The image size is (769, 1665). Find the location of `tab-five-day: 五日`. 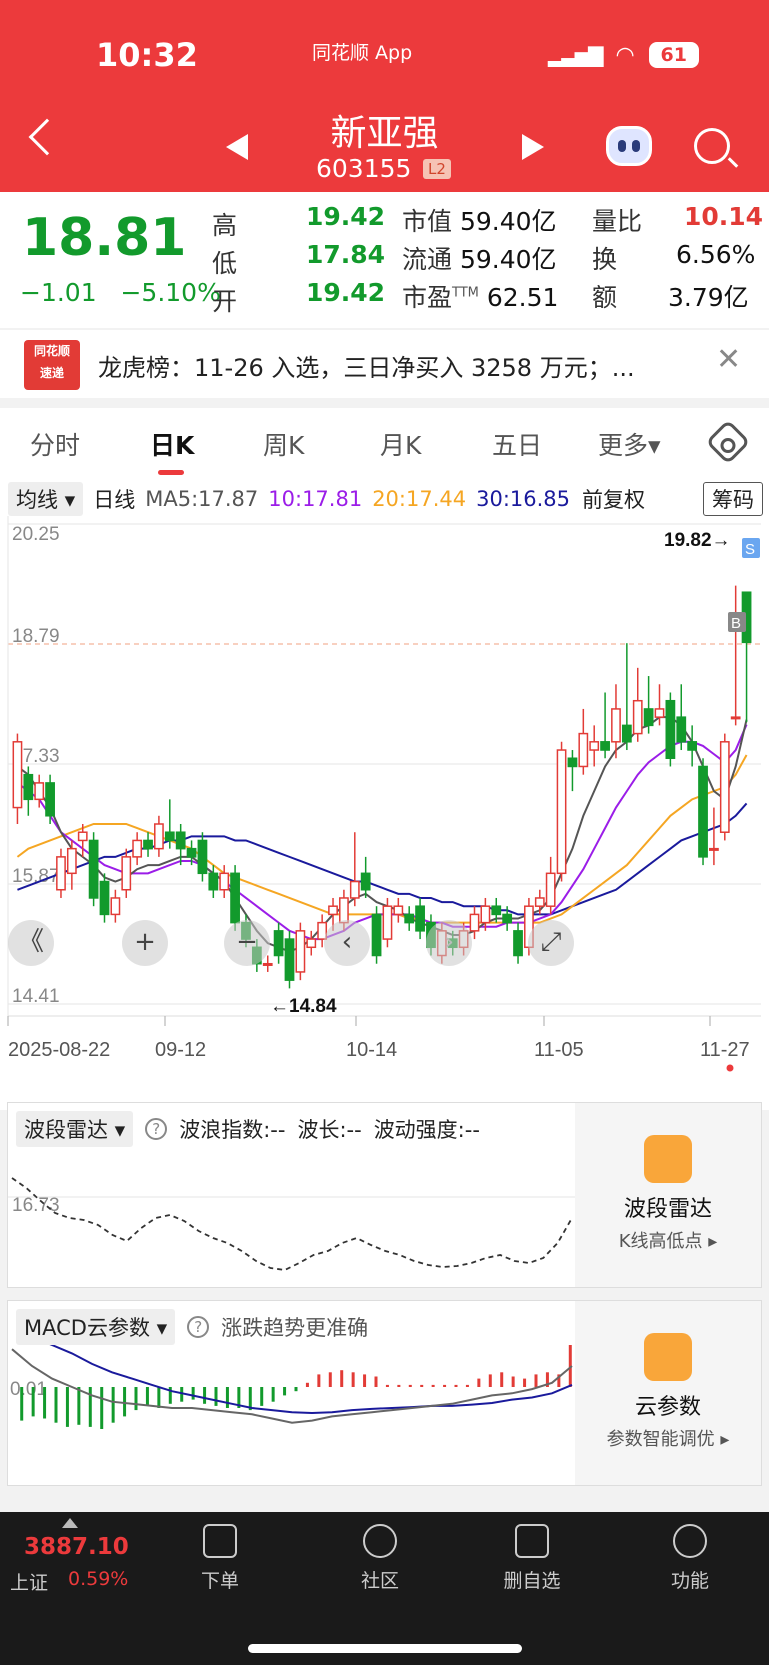

tab-five-day: 五日 is located at coordinates (517, 444).